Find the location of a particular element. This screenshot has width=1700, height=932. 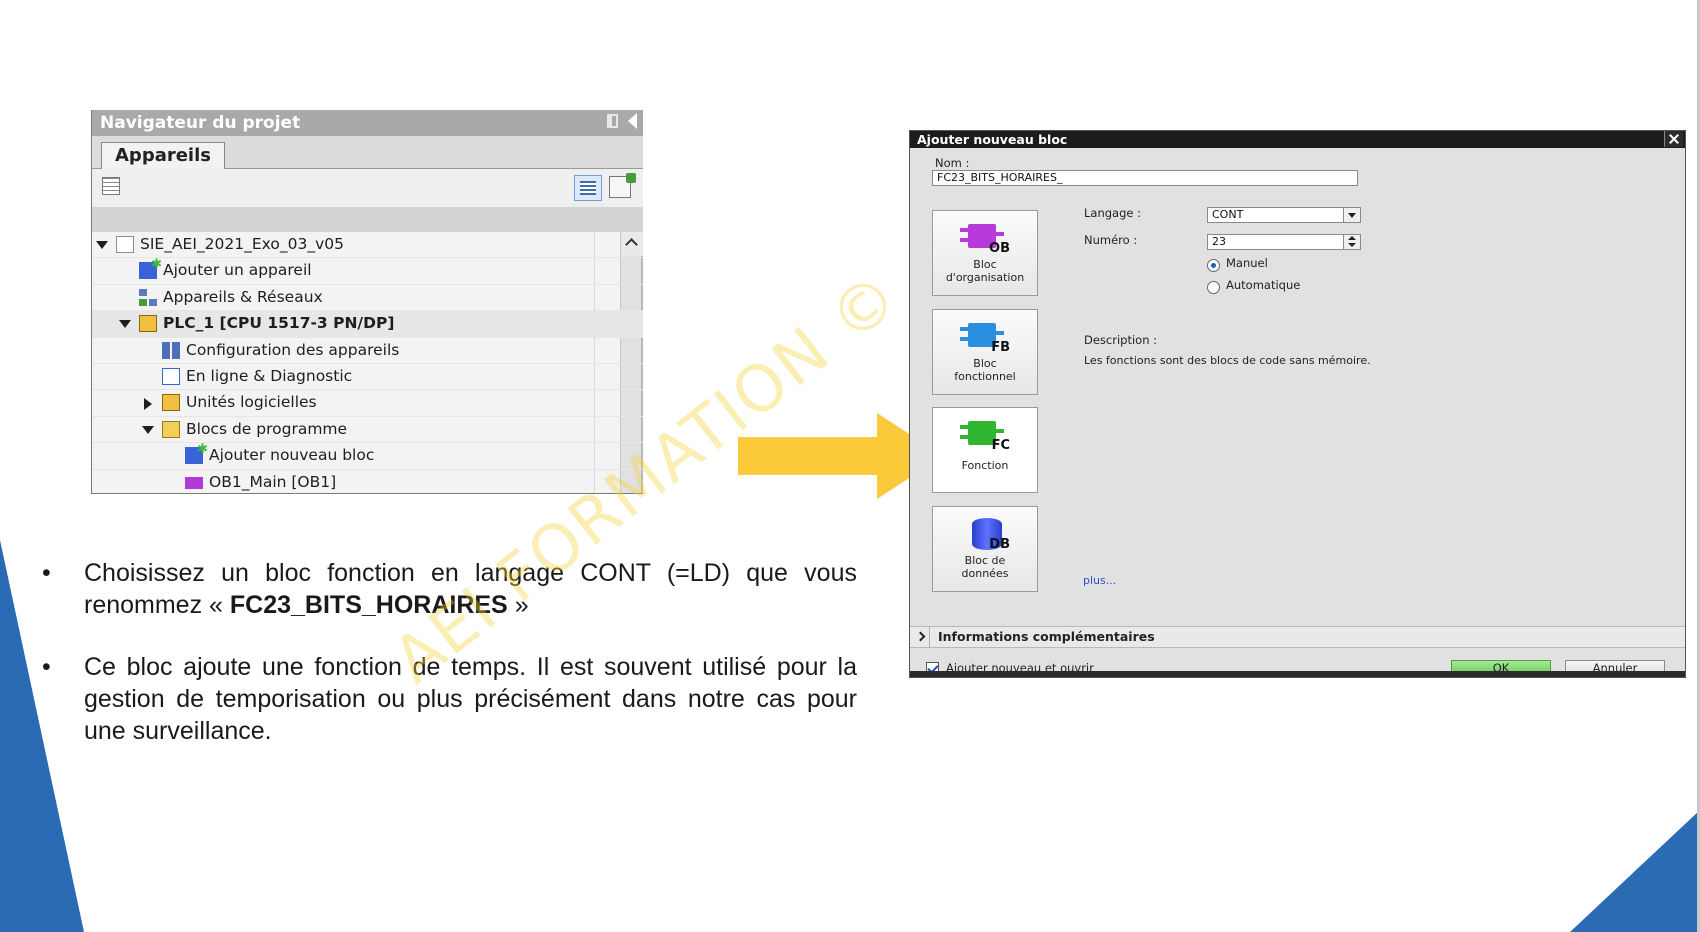

ob-block-icon is located at coordinates (194, 482).